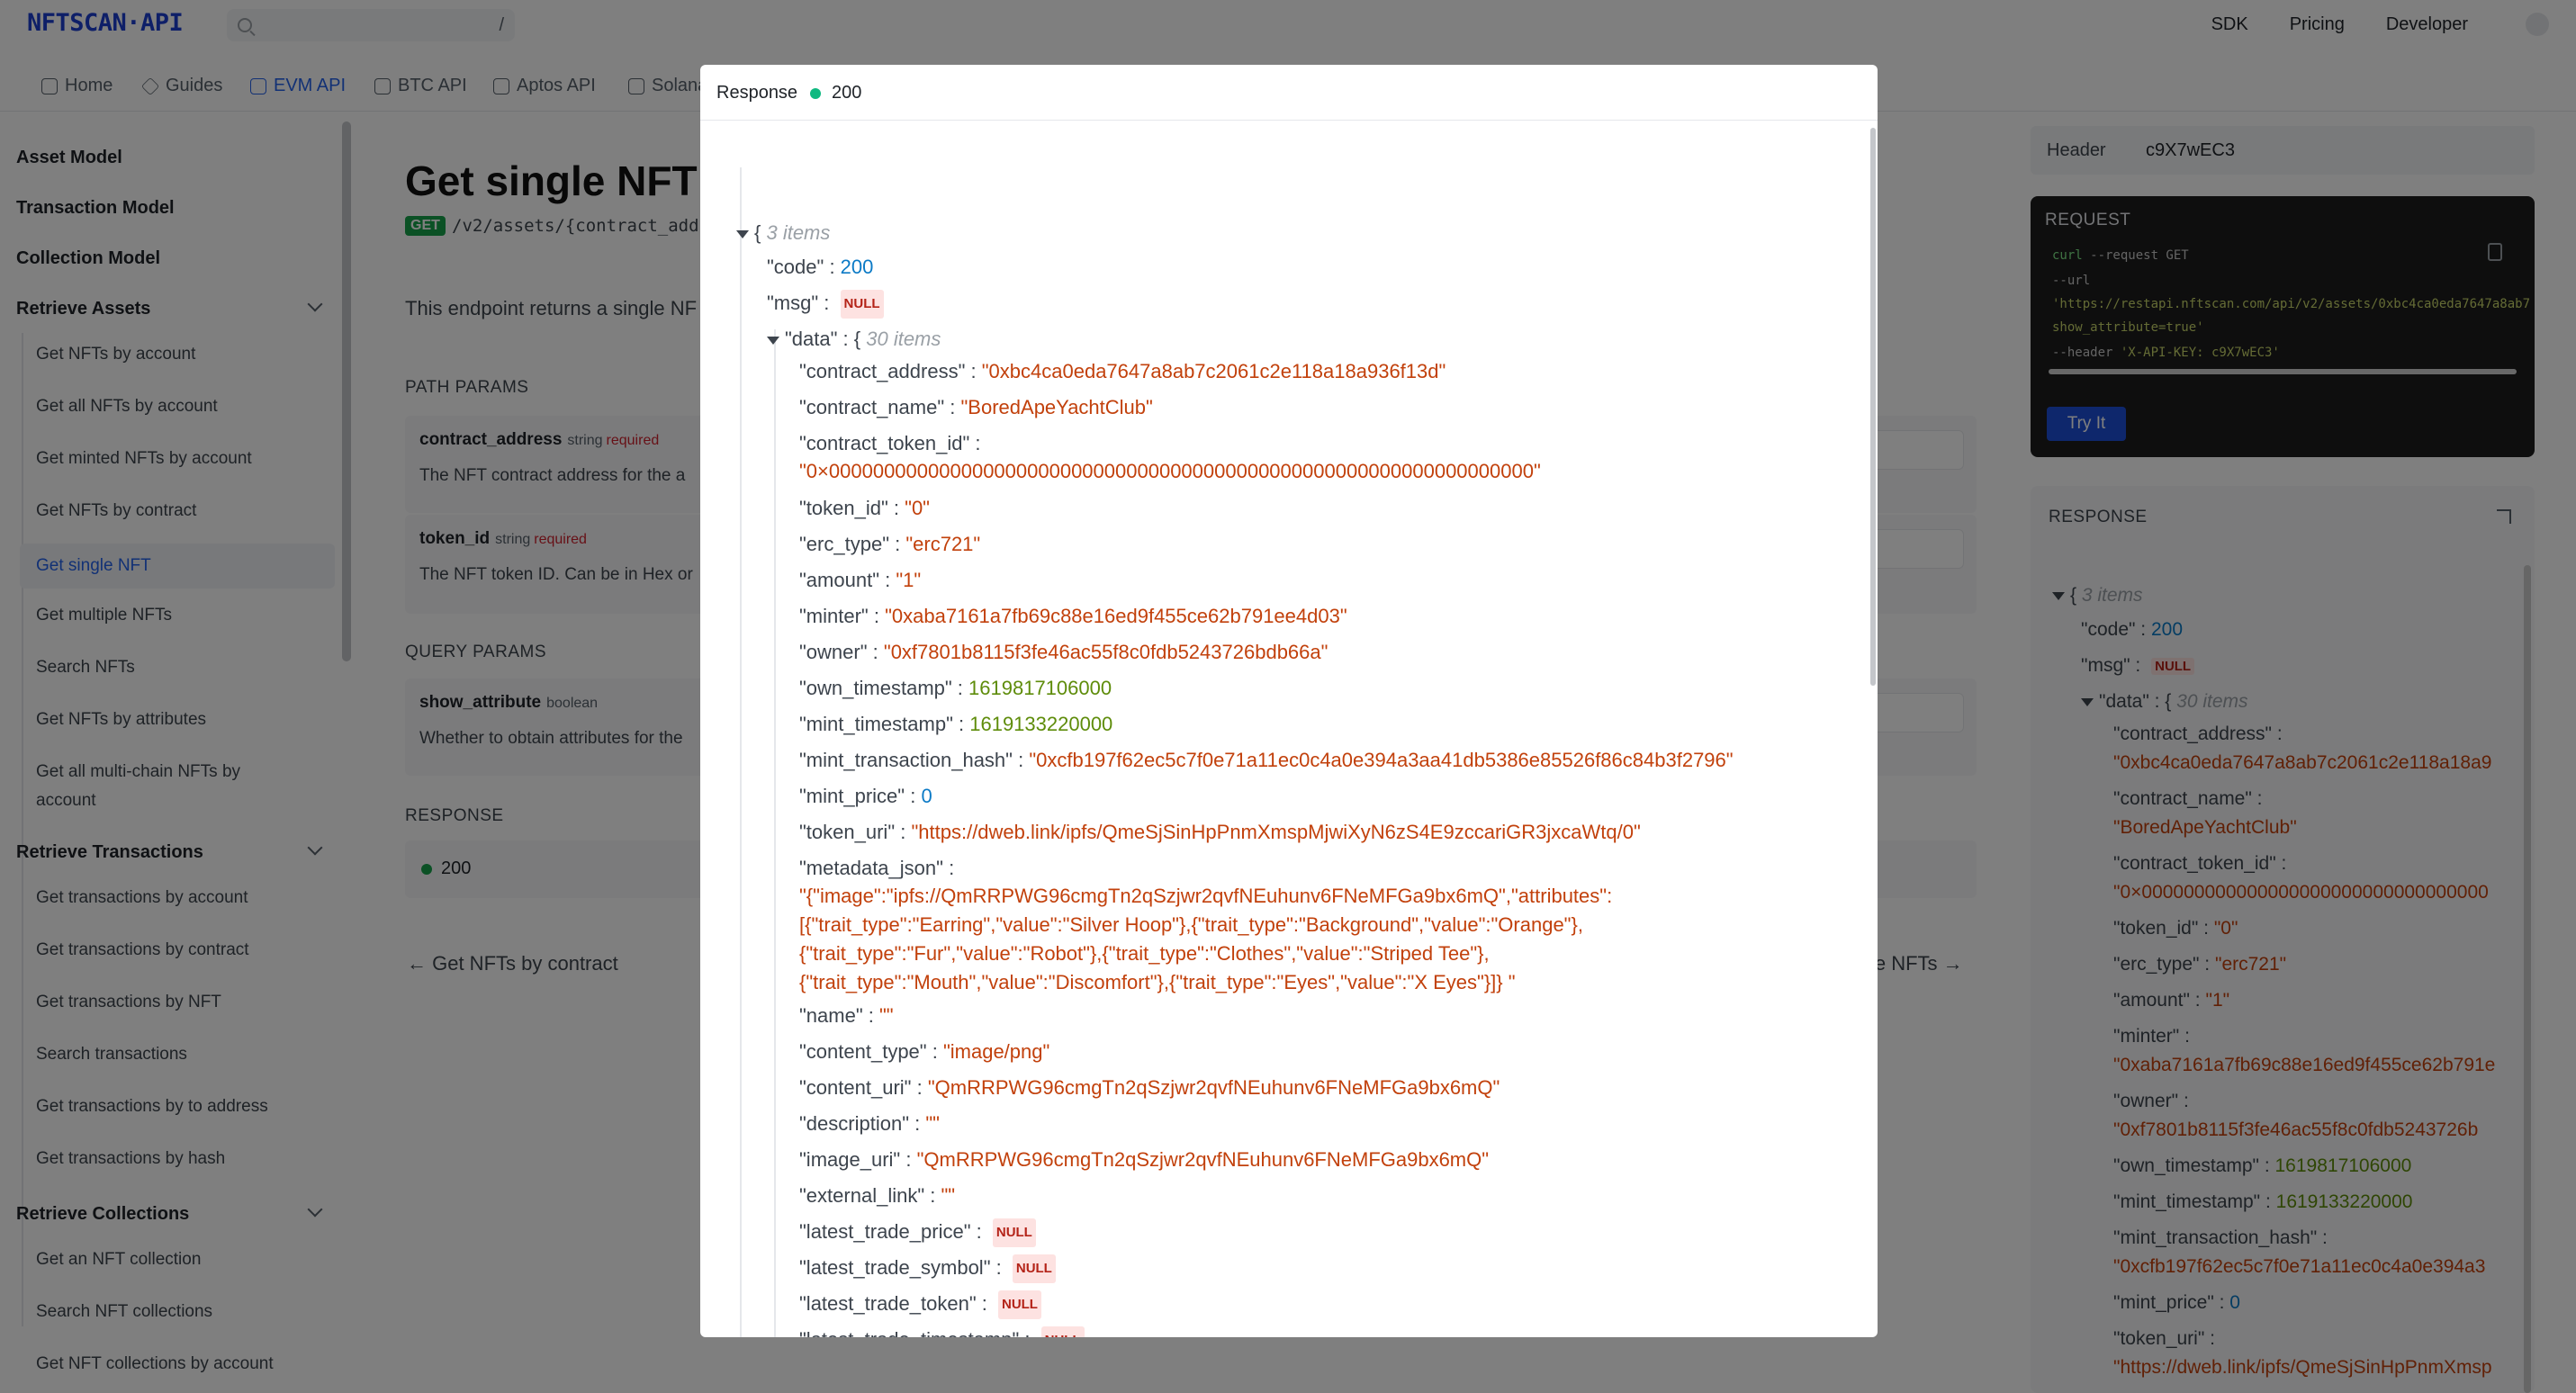 This screenshot has height=1393, width=2576. I want to click on json-line-code: "code" : 200, so click(820, 267).